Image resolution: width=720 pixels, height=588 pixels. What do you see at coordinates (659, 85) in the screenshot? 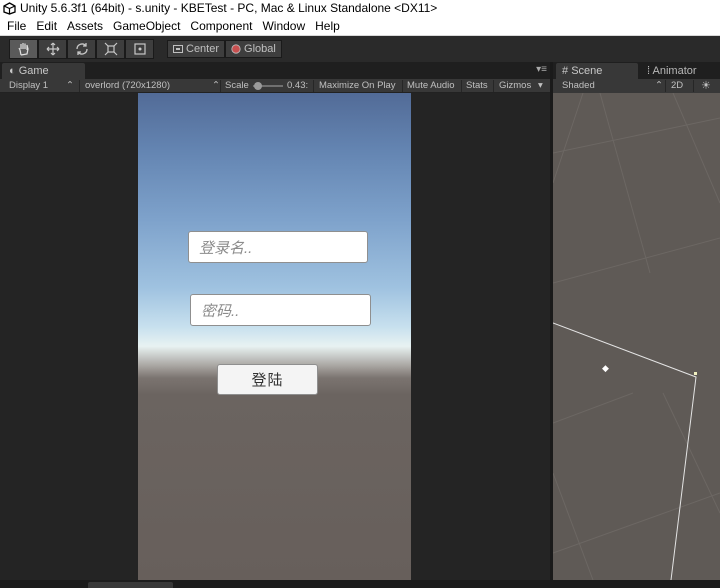
I see `shading-dropdown-arrow-icon: ⌃` at bounding box center [659, 85].